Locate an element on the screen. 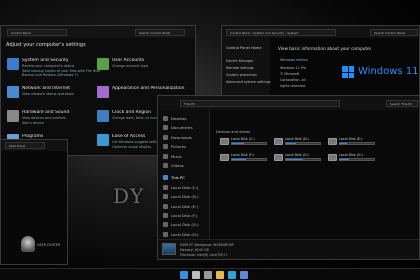 Image resolution: width=420 pixels, height=280 pixels. category-link: System and Security is located at coordinates (61, 60).